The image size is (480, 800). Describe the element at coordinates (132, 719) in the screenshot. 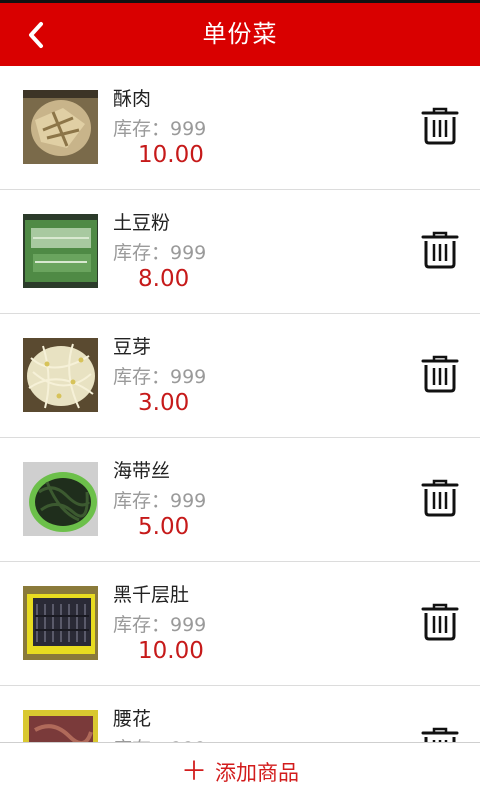

I see `dish-name: 腰花` at that location.